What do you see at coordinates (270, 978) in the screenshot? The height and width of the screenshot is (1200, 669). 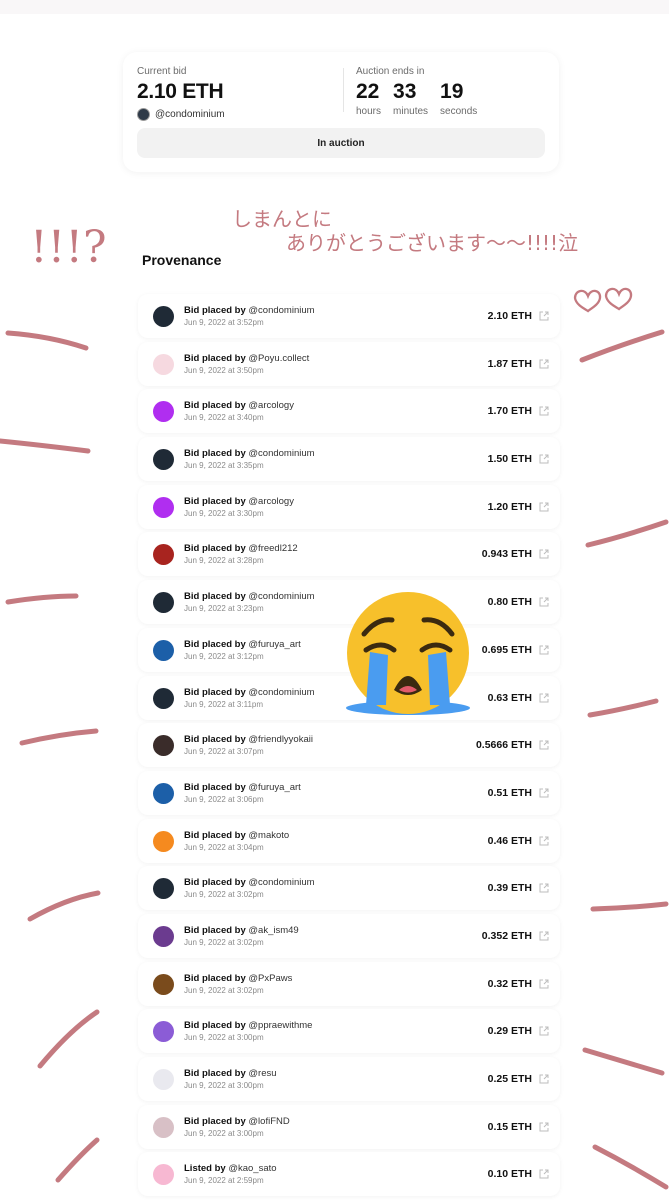 I see `bidder-link: @PxPaws` at bounding box center [270, 978].